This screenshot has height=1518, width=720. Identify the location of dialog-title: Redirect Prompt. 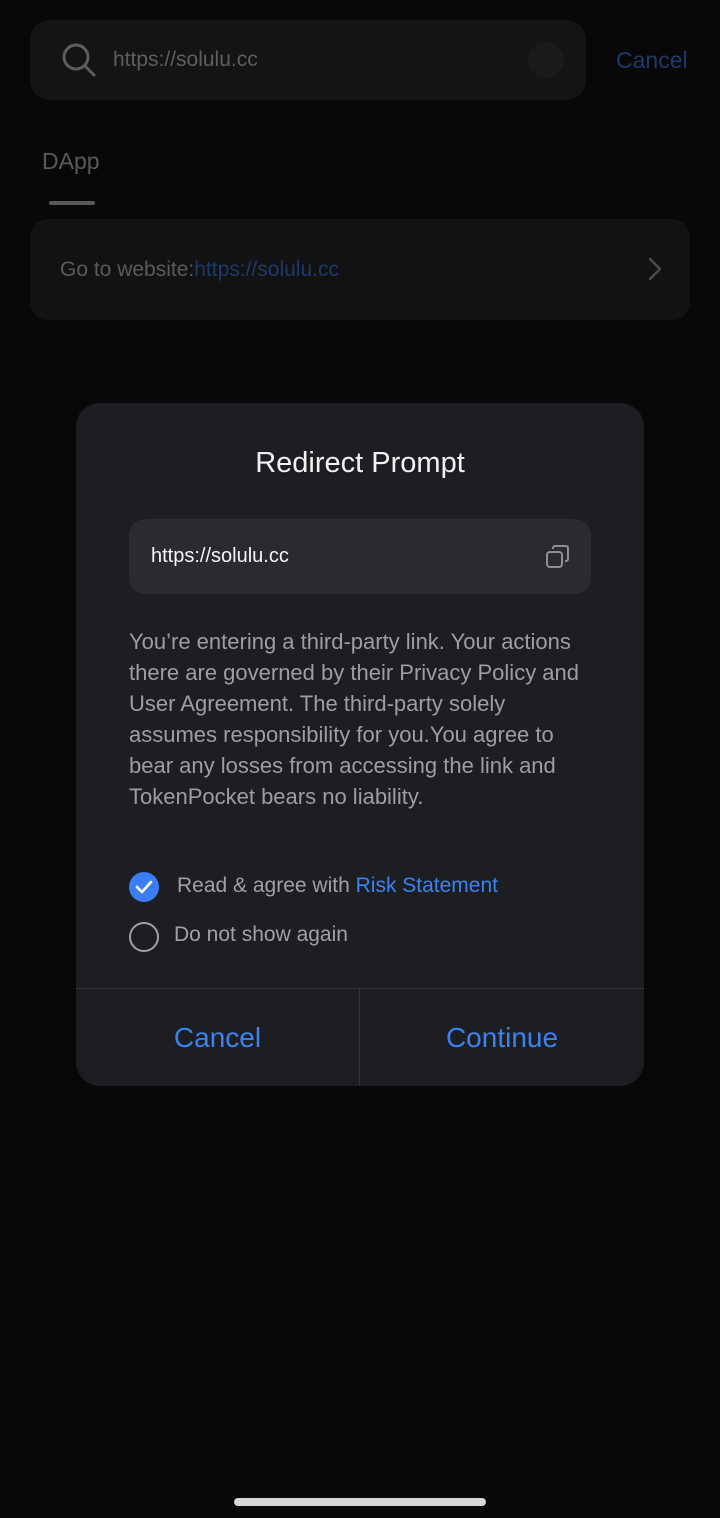
(360, 463).